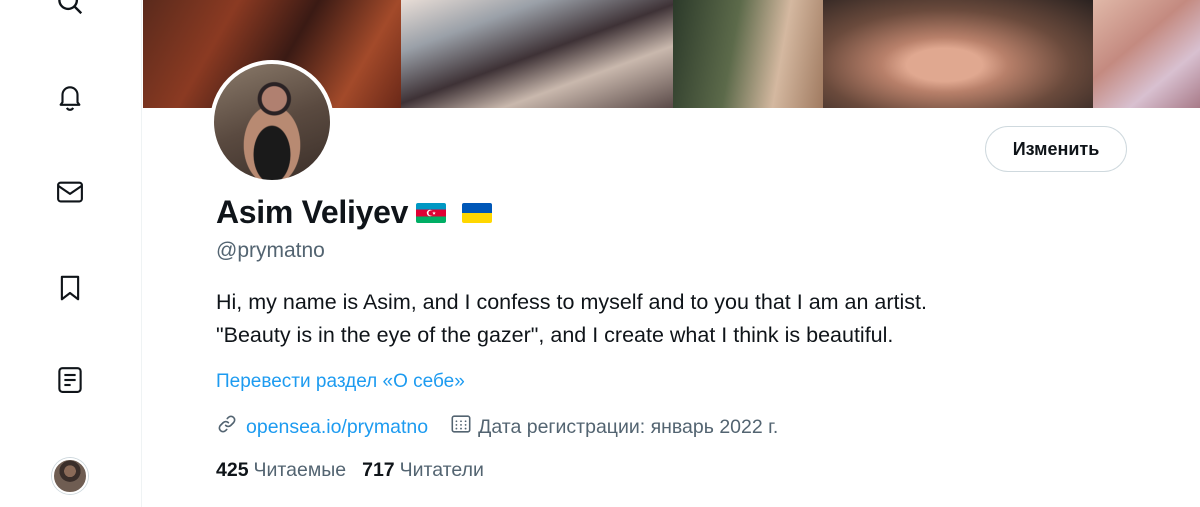 The width and height of the screenshot is (1200, 507). I want to click on following-label: Читаемые, so click(300, 470).